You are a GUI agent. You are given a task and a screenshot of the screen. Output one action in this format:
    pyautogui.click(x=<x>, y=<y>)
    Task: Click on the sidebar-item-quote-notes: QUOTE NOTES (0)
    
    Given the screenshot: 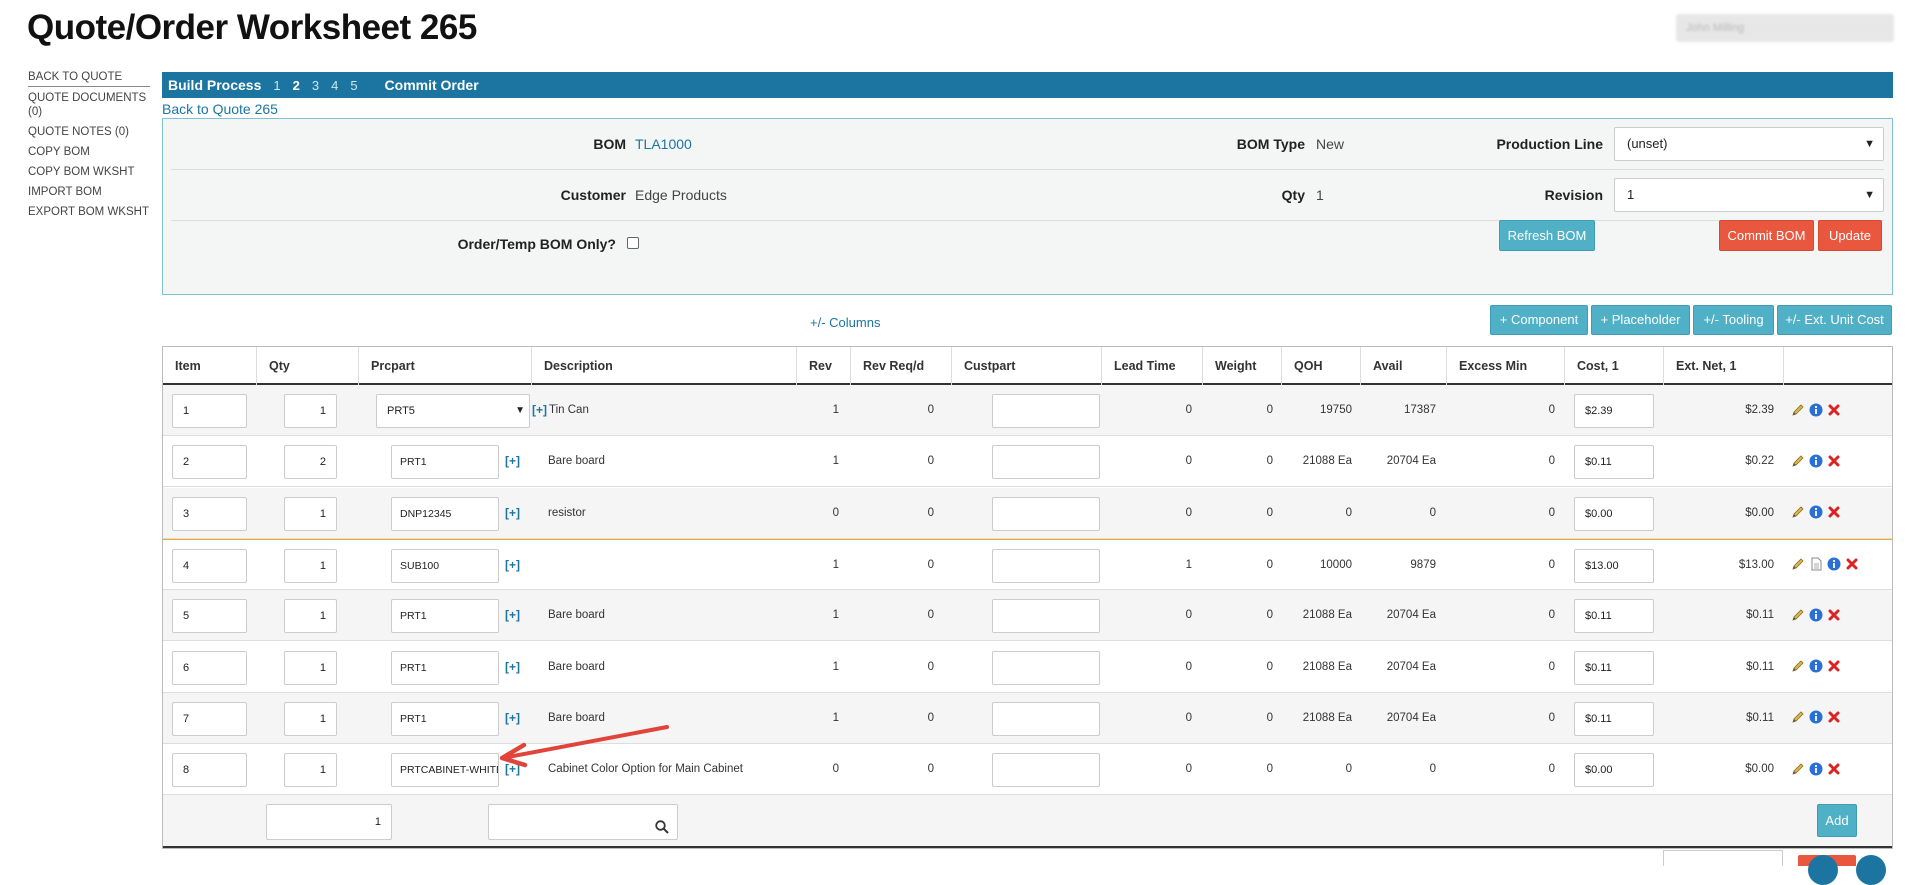 What is the action you would take?
    pyautogui.click(x=89, y=132)
    